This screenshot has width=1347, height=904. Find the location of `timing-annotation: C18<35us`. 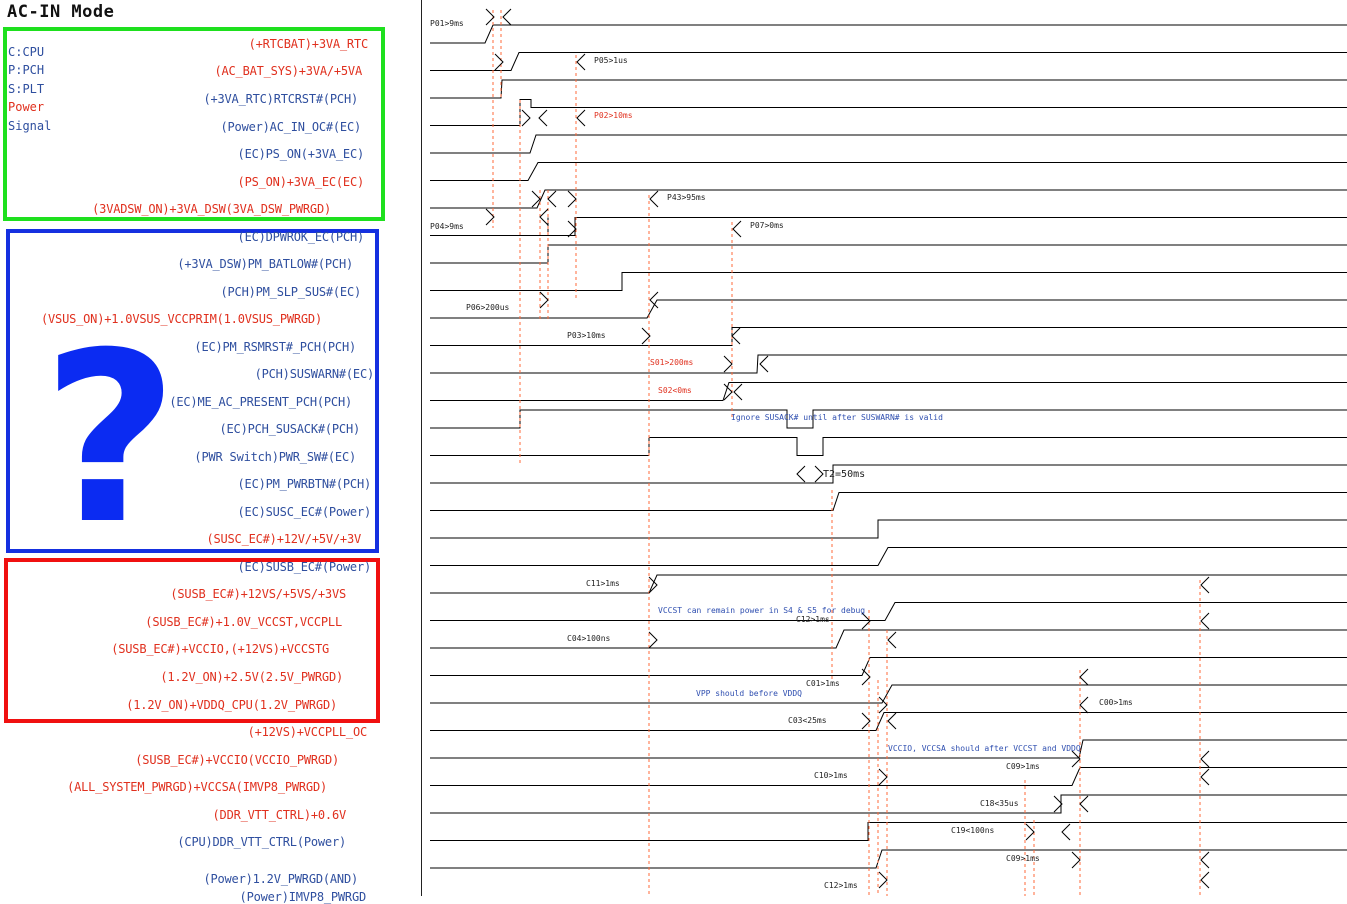

timing-annotation: C18<35us is located at coordinates (999, 803).